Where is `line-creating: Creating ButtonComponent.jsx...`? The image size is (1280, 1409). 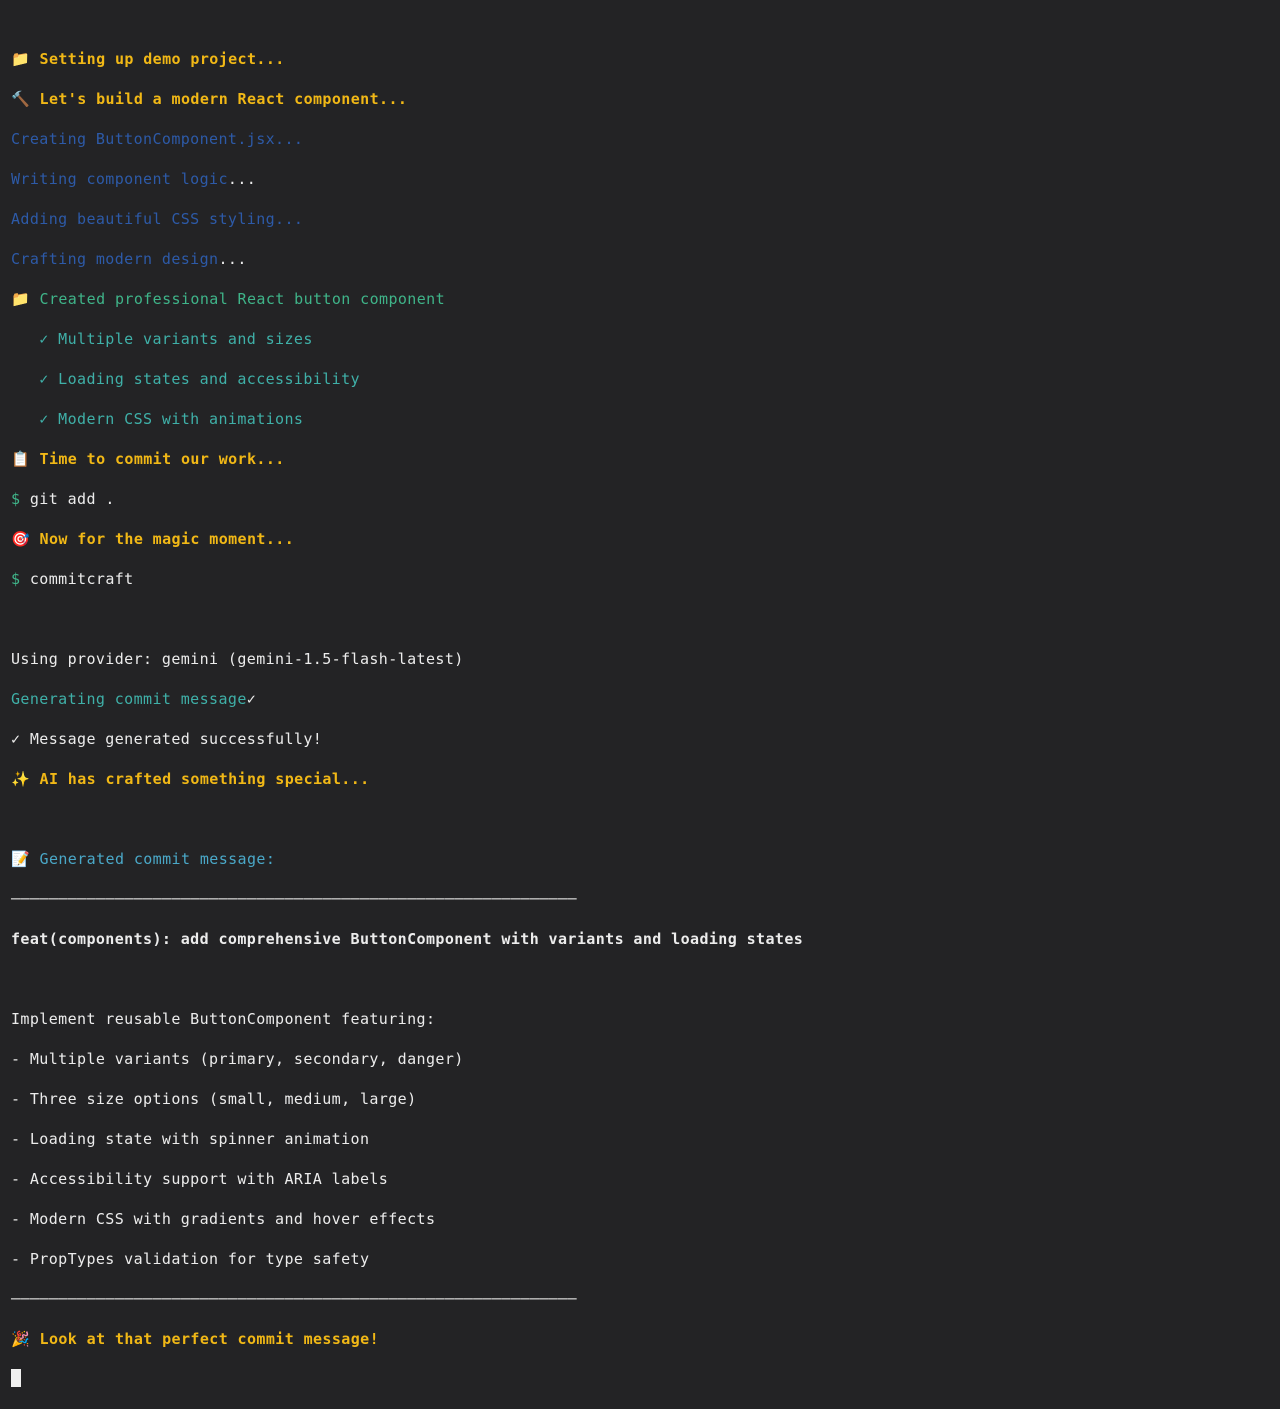 line-creating: Creating ButtonComponent.jsx... is located at coordinates (645, 139).